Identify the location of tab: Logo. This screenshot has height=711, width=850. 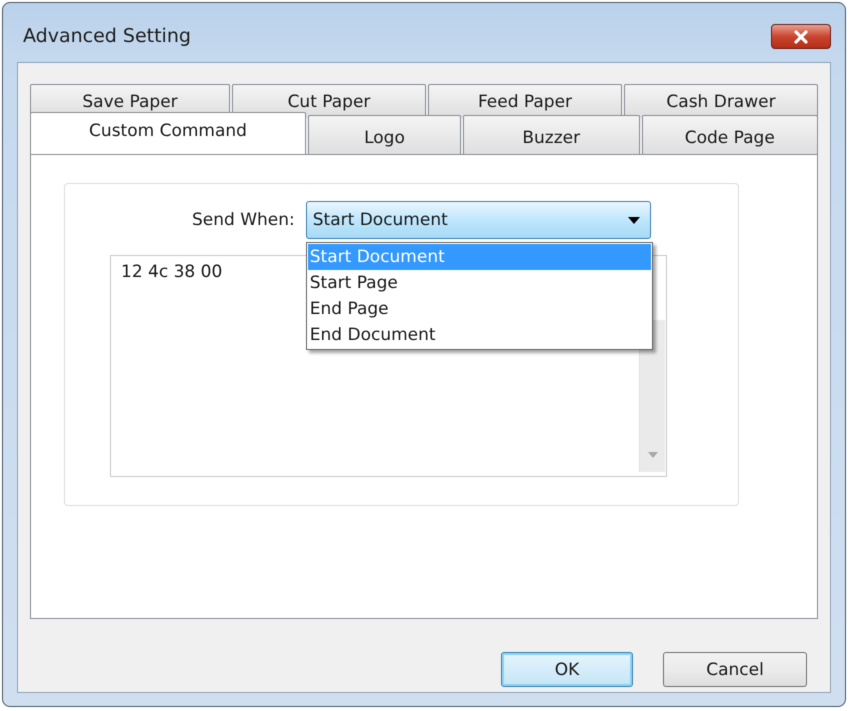
(384, 135).